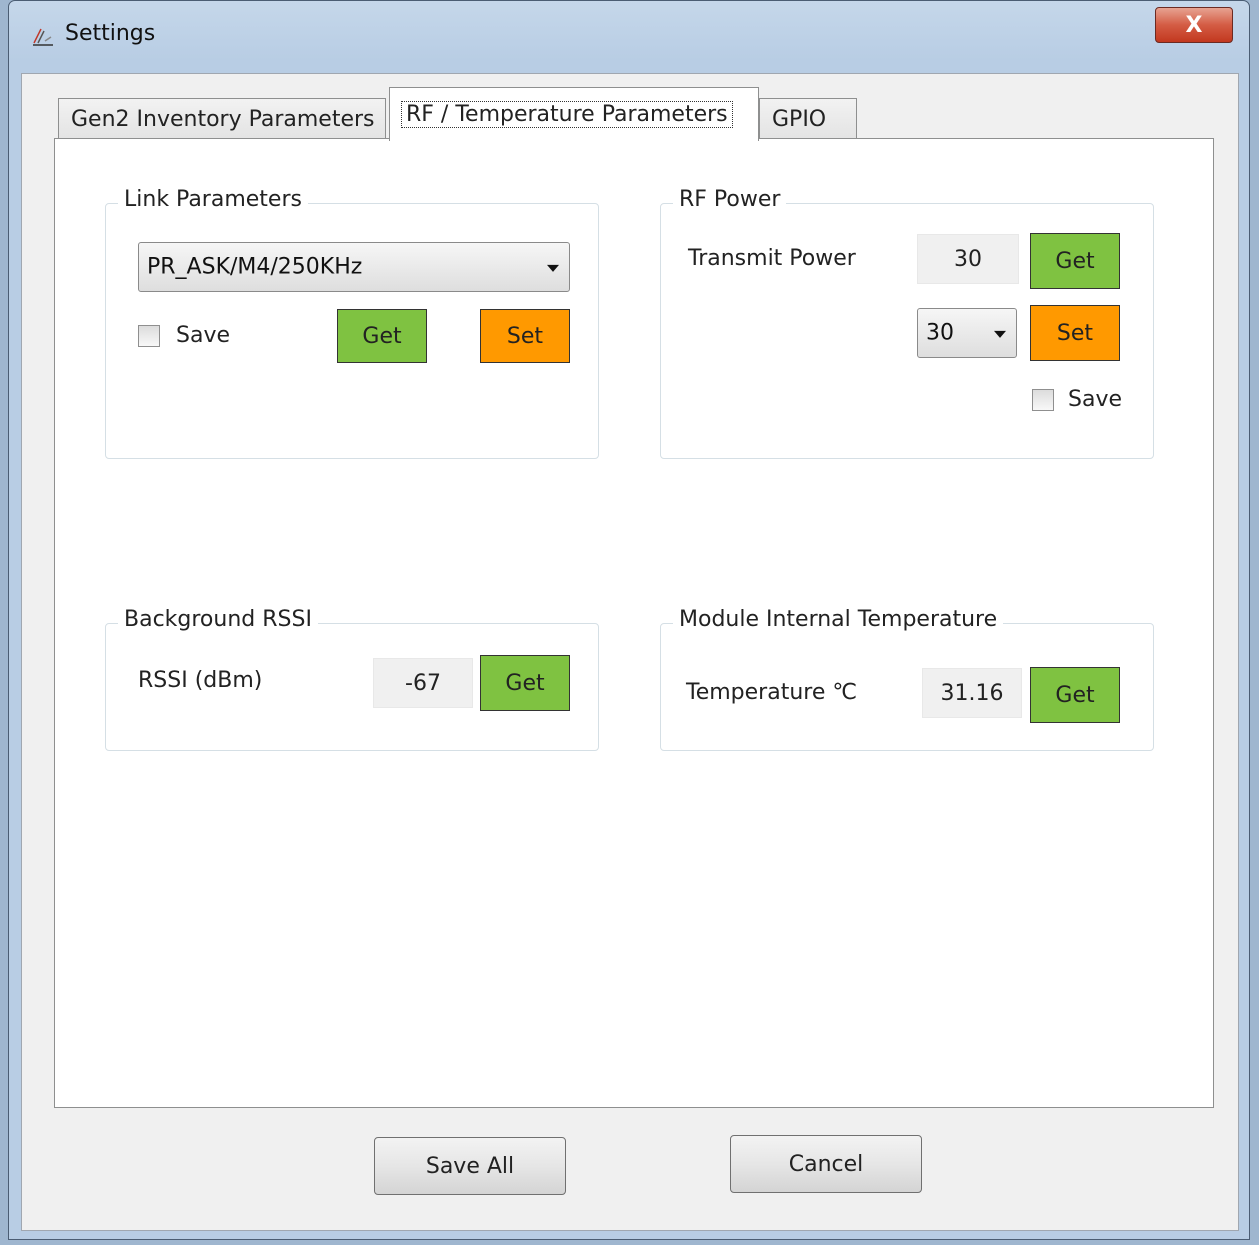  I want to click on close-button: X, so click(1194, 25).